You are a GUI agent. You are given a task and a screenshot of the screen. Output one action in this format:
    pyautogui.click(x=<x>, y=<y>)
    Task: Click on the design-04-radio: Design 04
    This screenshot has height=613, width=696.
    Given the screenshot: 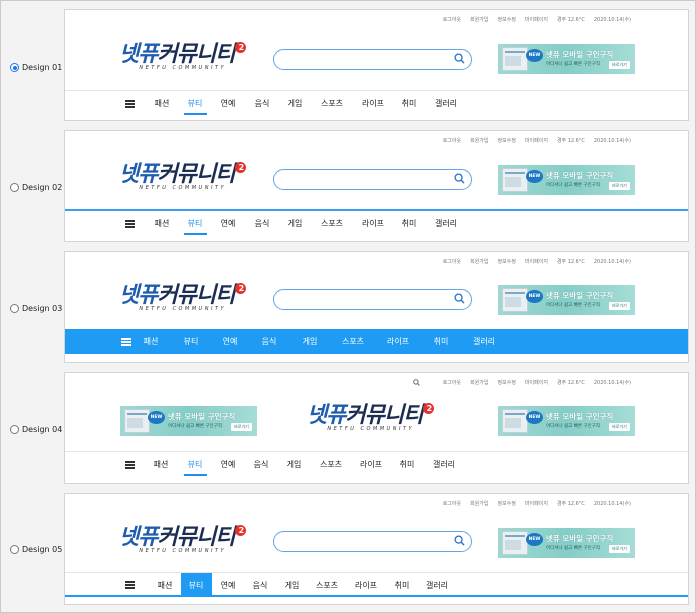 What is the action you would take?
    pyautogui.click(x=36, y=429)
    